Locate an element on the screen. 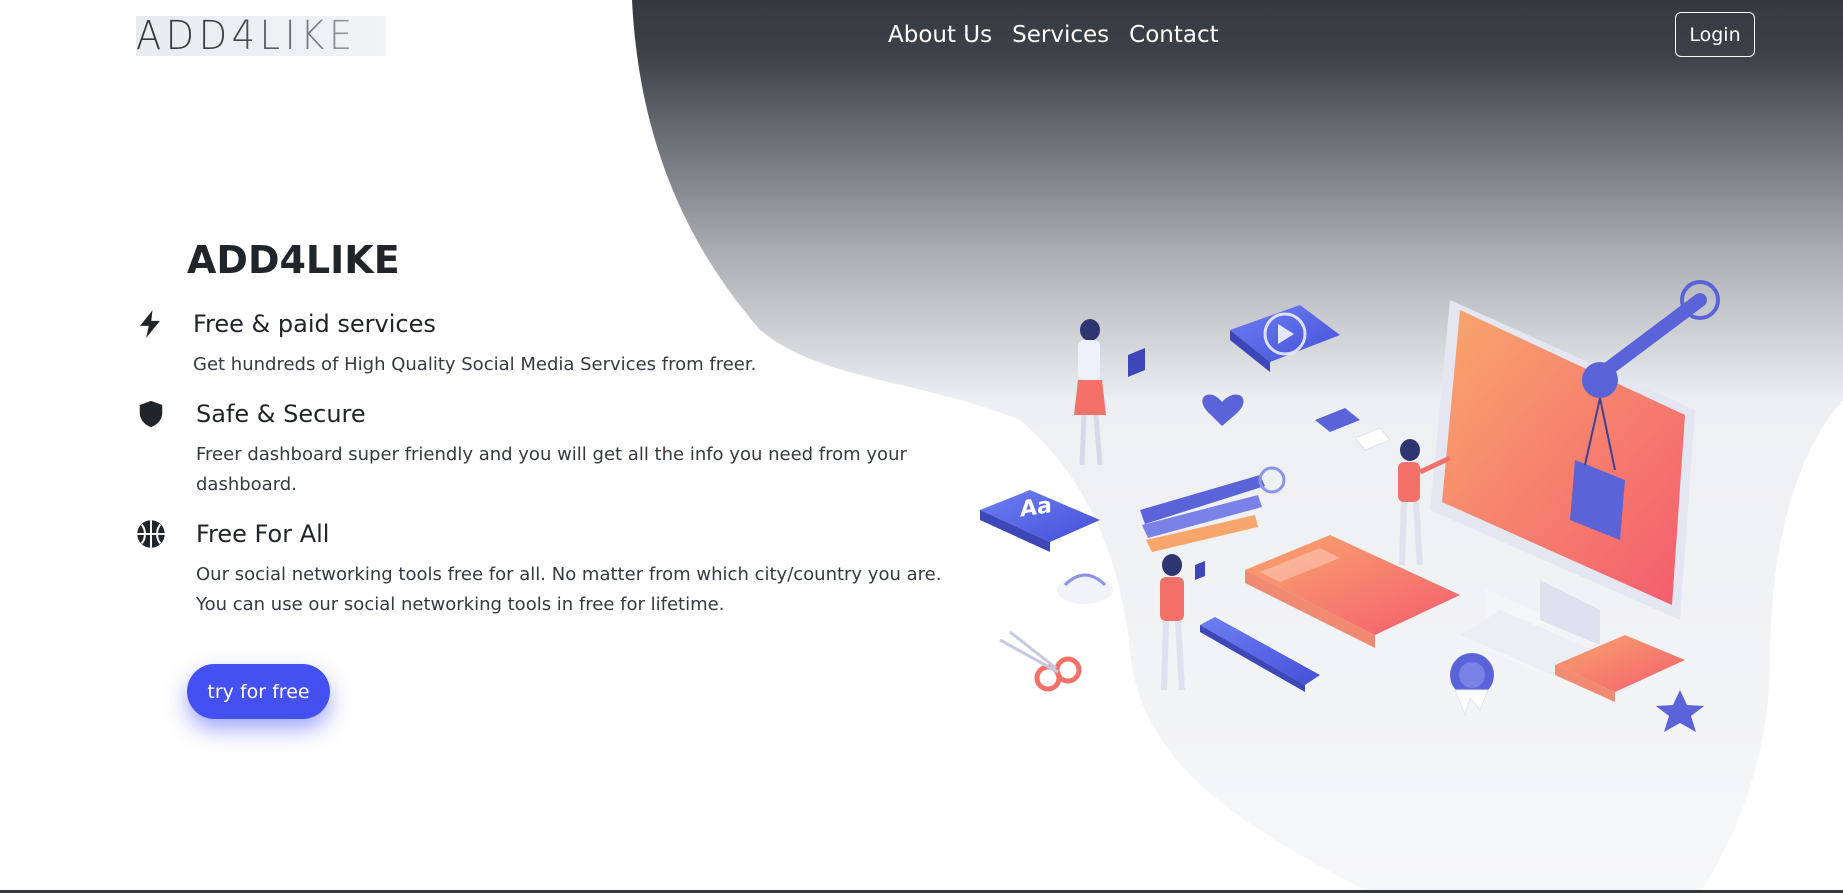 This screenshot has height=893, width=1843. tablet-illustration is located at coordinates (1352, 591).